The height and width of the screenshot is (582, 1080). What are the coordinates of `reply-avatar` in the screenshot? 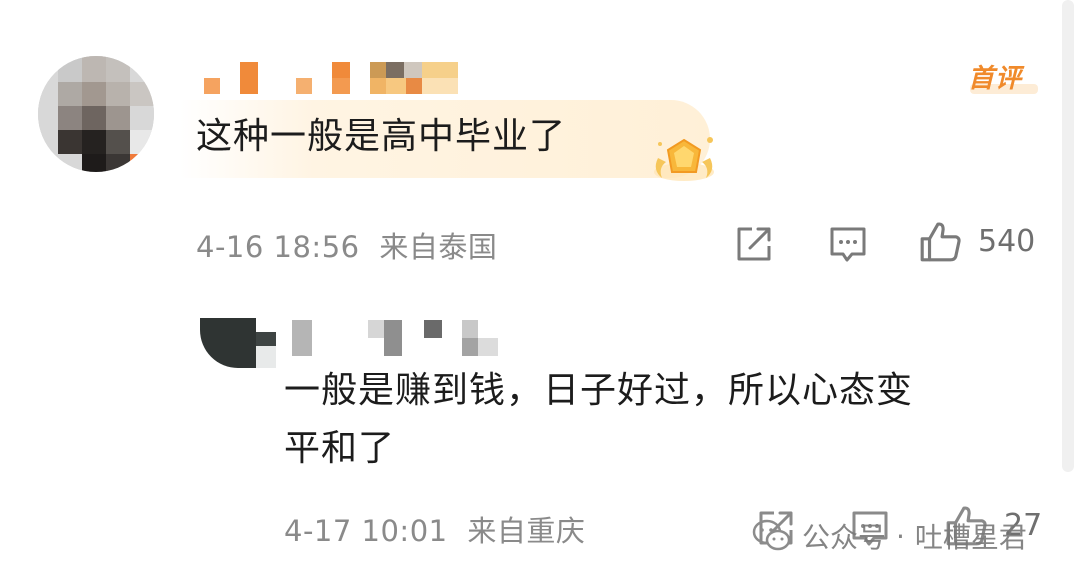 It's located at (238, 343).